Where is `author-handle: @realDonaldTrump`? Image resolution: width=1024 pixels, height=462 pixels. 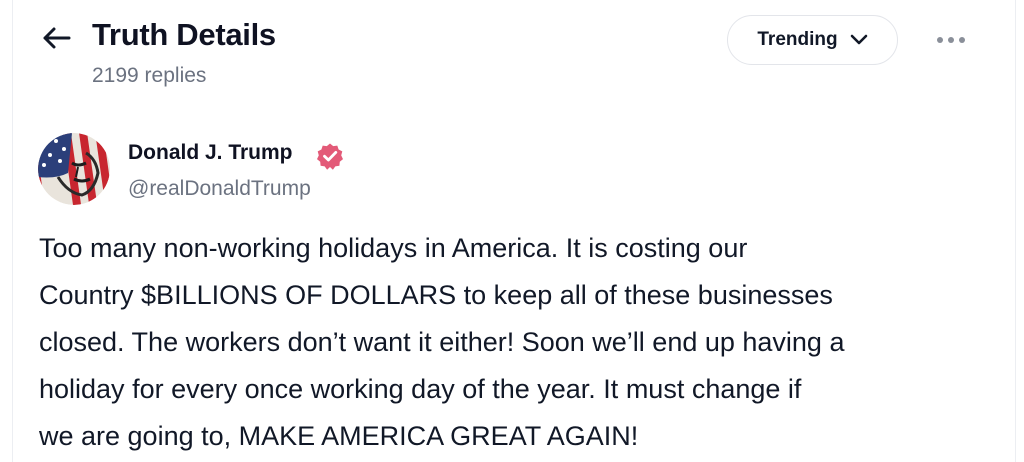 author-handle: @realDonaldTrump is located at coordinates (219, 189).